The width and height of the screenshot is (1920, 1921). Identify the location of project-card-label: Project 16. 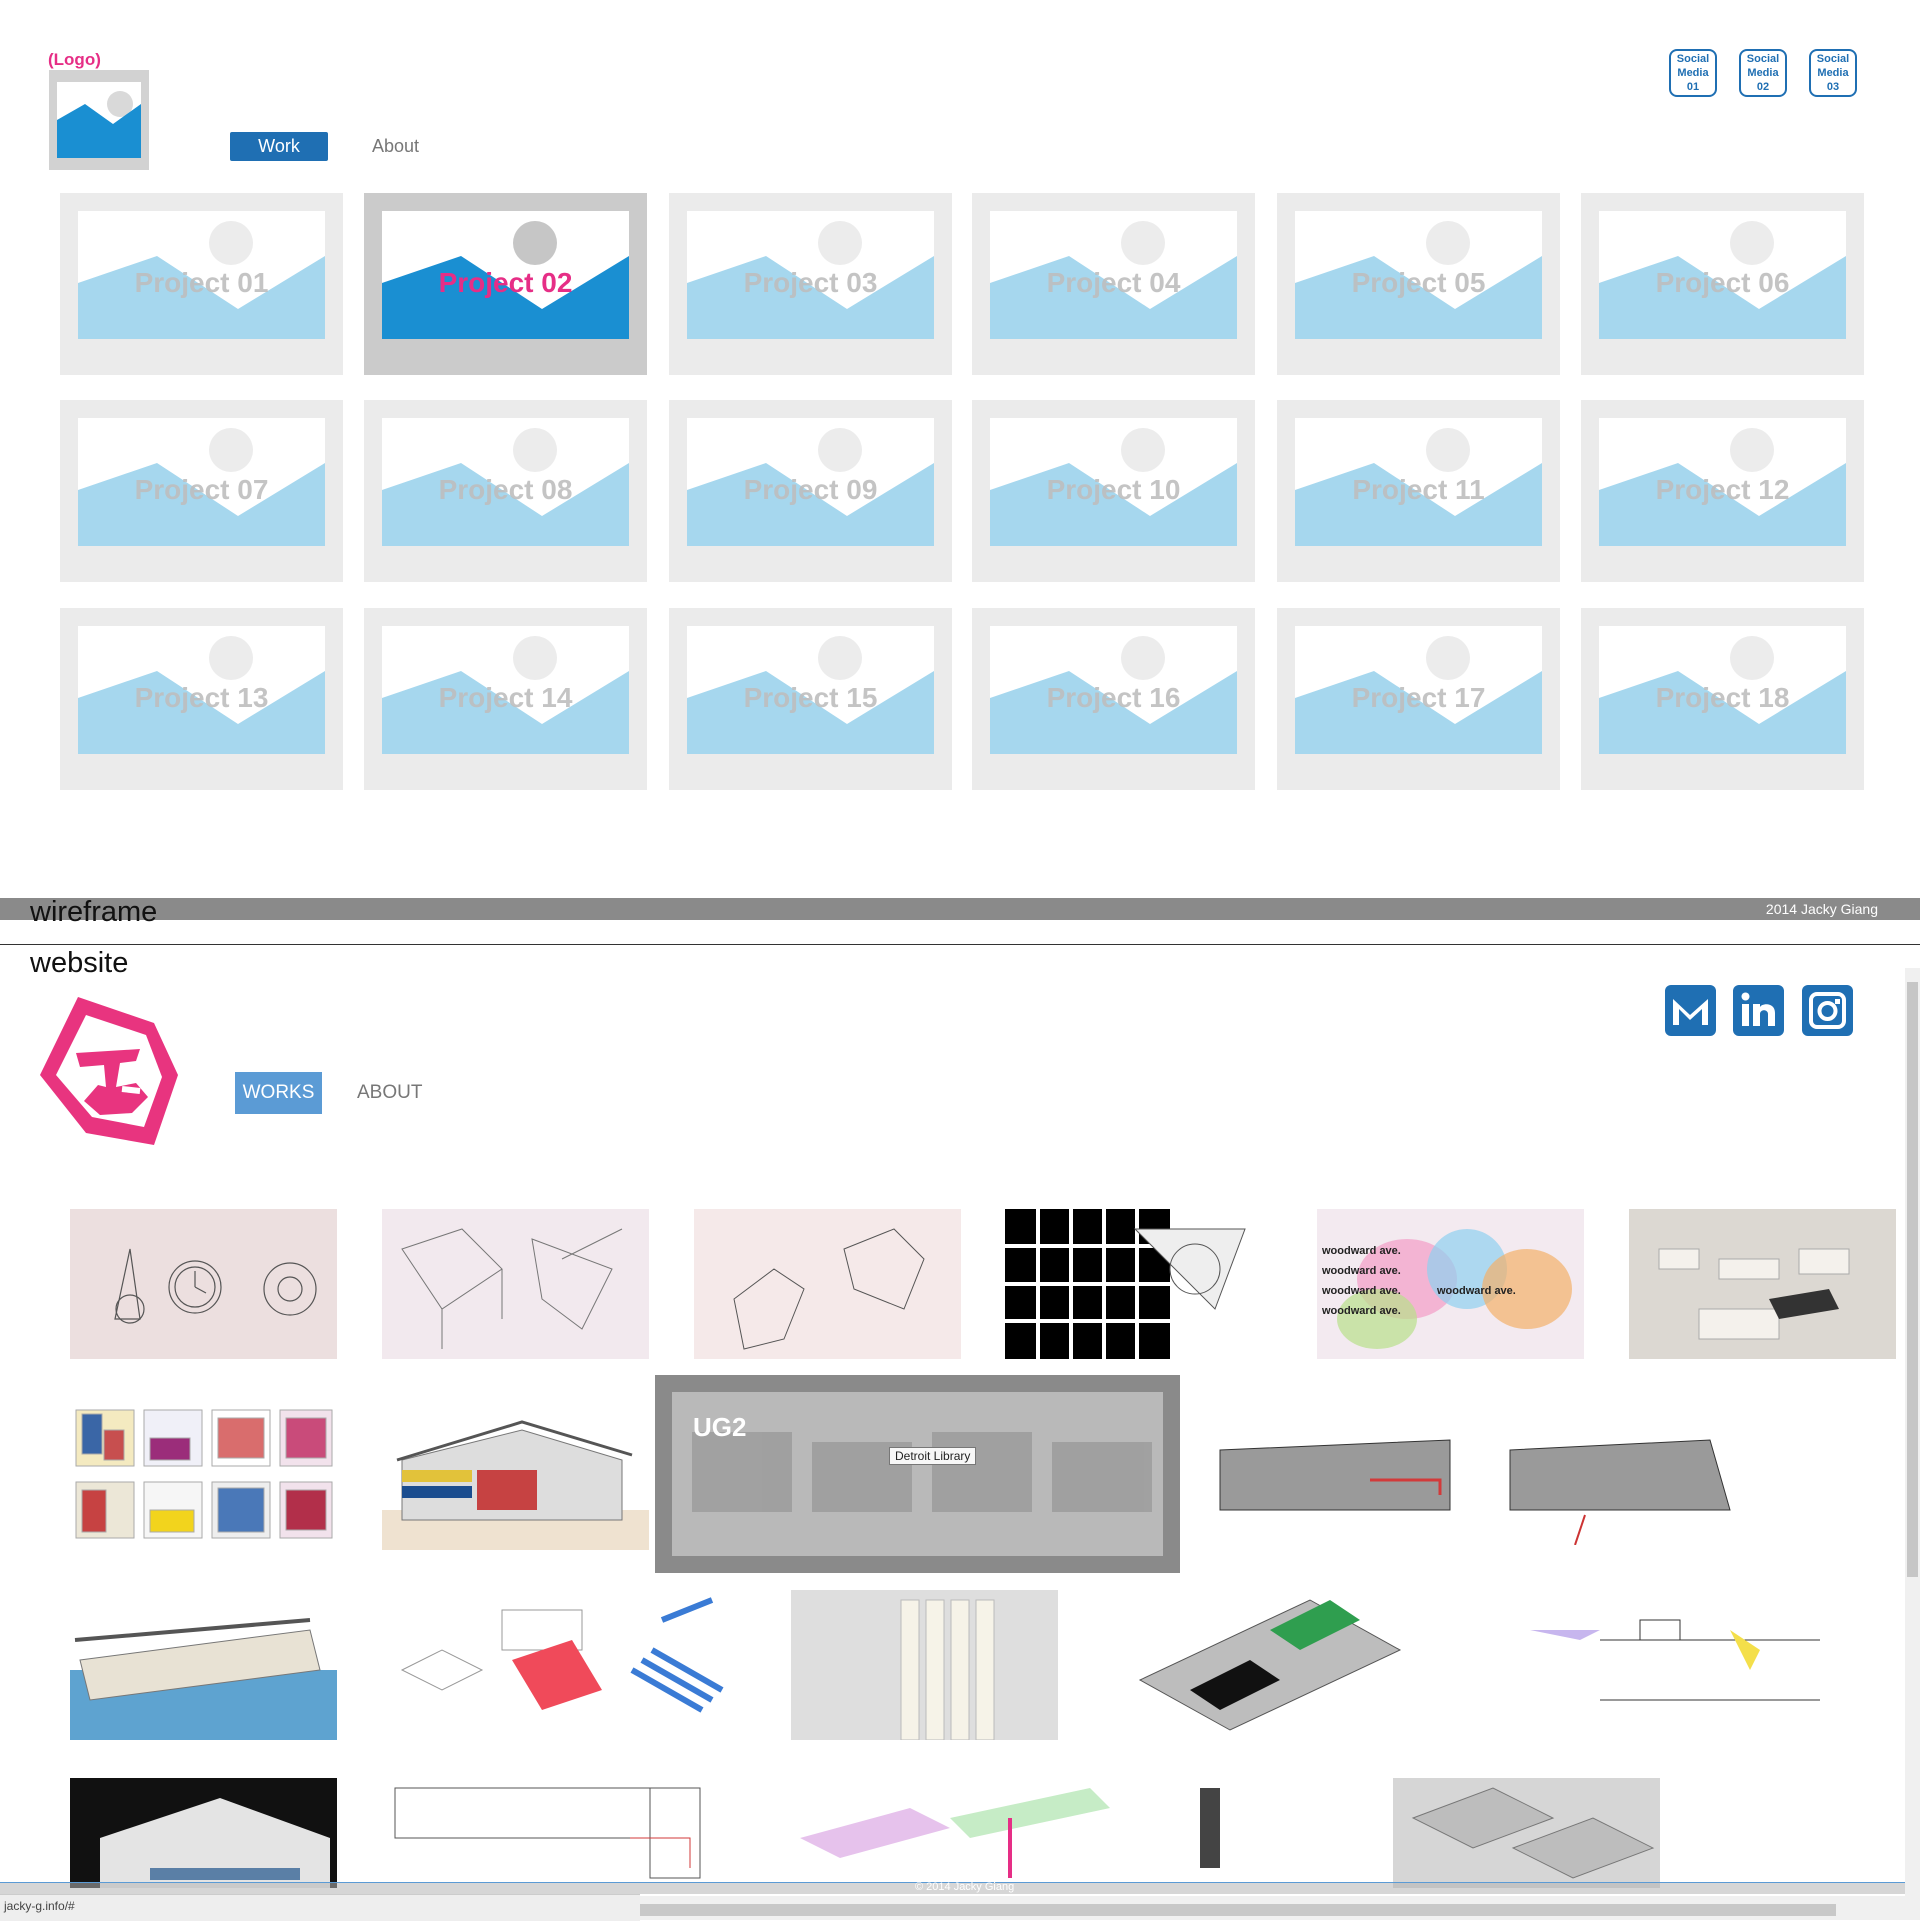
(1113, 697).